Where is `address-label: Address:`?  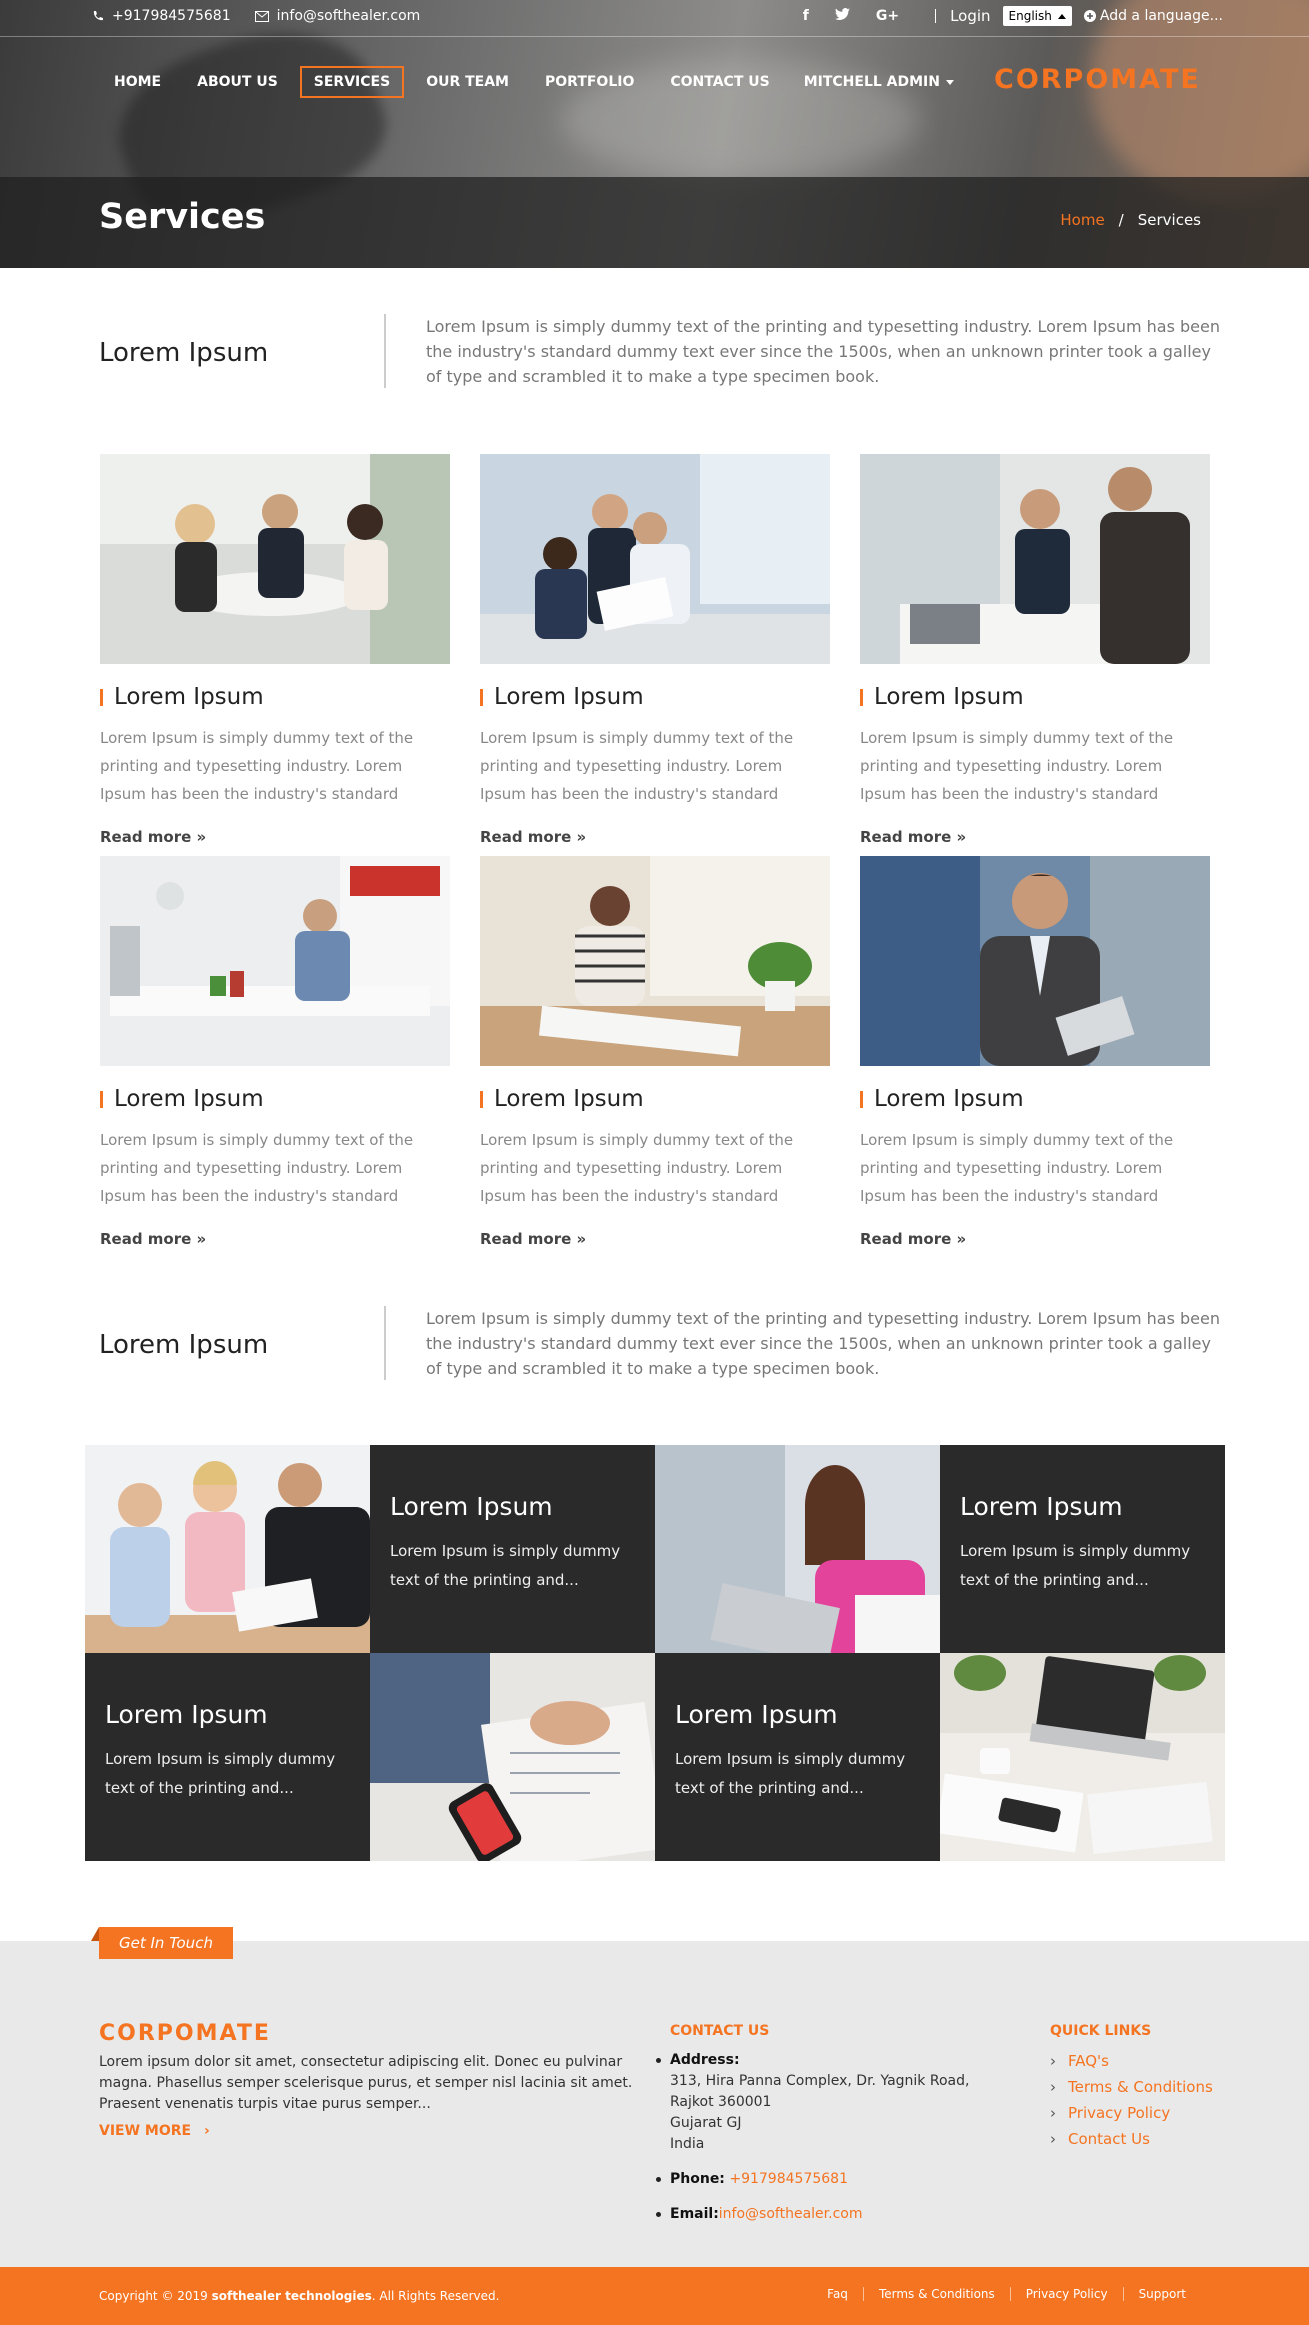 address-label: Address: is located at coordinates (705, 2060).